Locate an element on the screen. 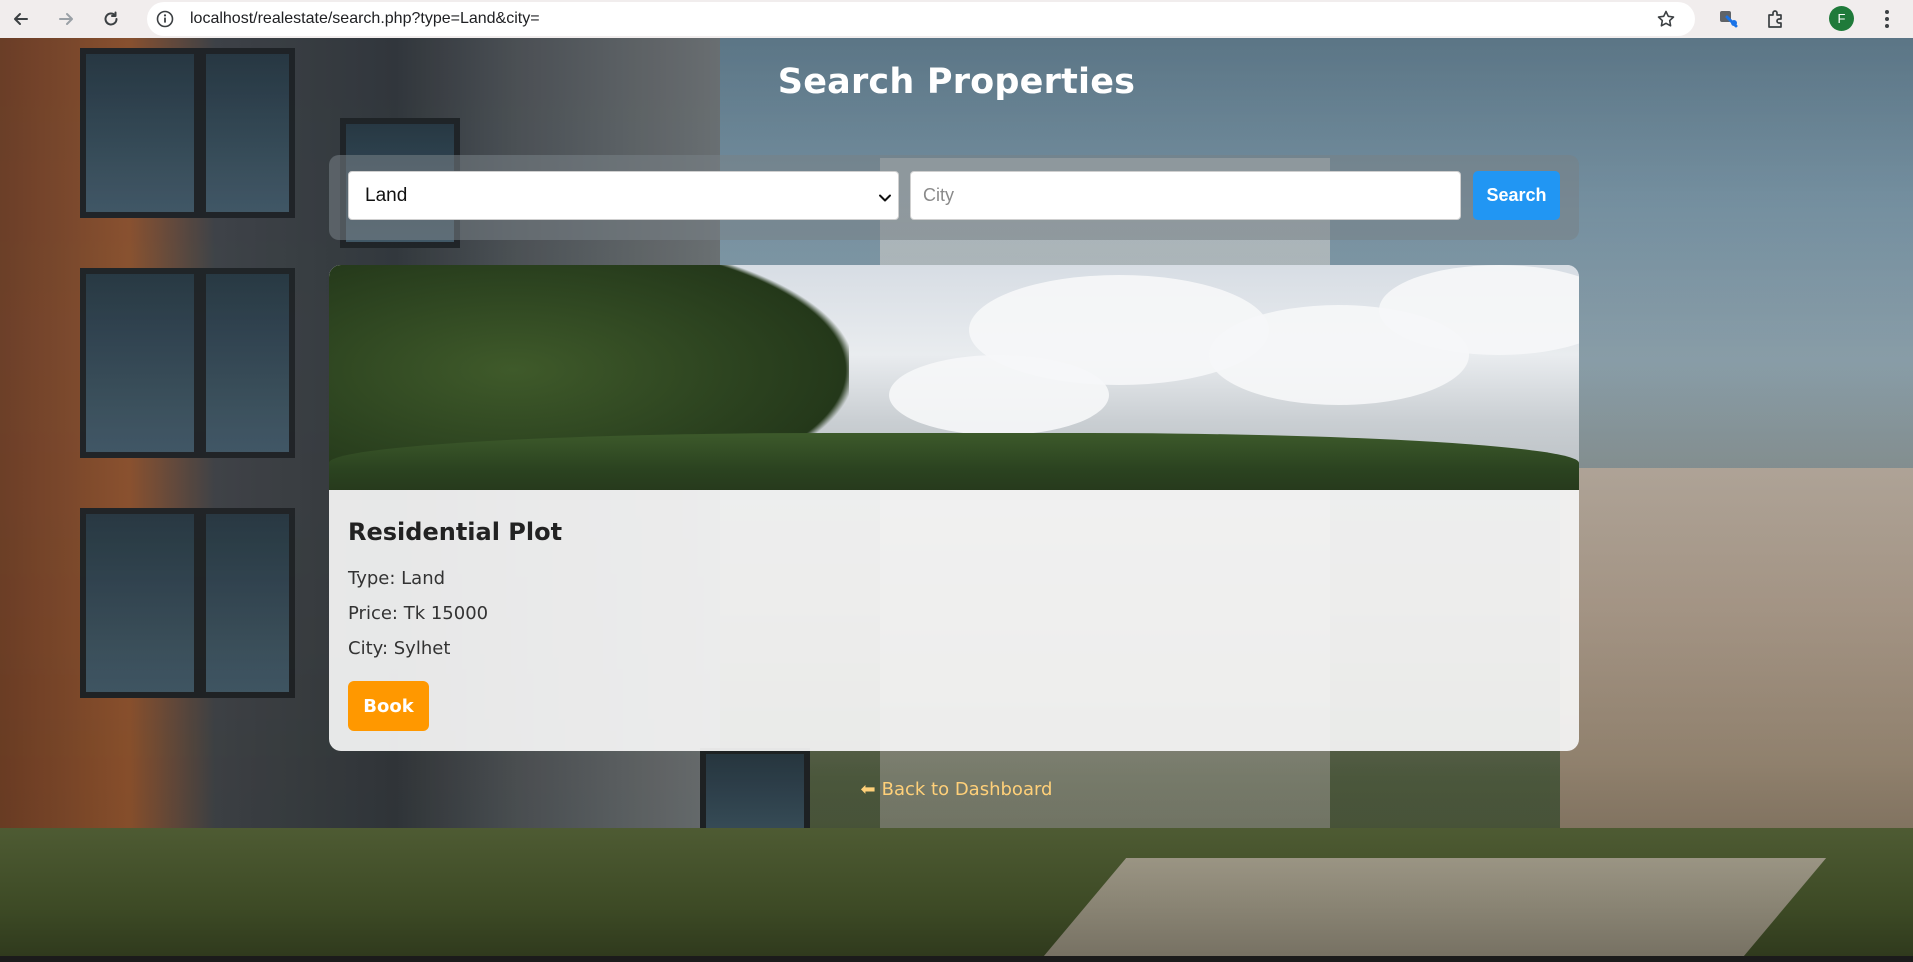 The height and width of the screenshot is (962, 1913). bookmark-star-icon is located at coordinates (1666, 19).